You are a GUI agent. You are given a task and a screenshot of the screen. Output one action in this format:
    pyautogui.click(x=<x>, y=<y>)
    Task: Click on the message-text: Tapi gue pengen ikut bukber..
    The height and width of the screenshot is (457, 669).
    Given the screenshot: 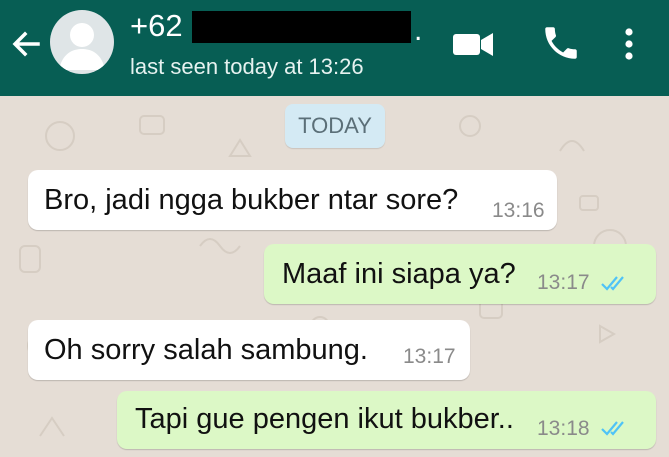 What is the action you would take?
    pyautogui.click(x=324, y=419)
    